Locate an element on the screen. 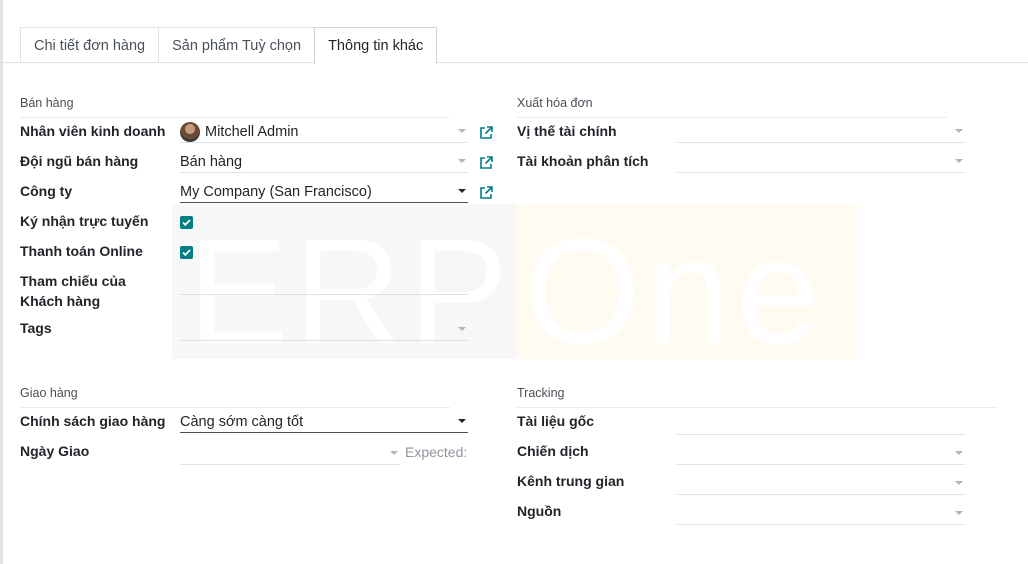 This screenshot has height=564, width=1028. medium-field is located at coordinates (821, 484).